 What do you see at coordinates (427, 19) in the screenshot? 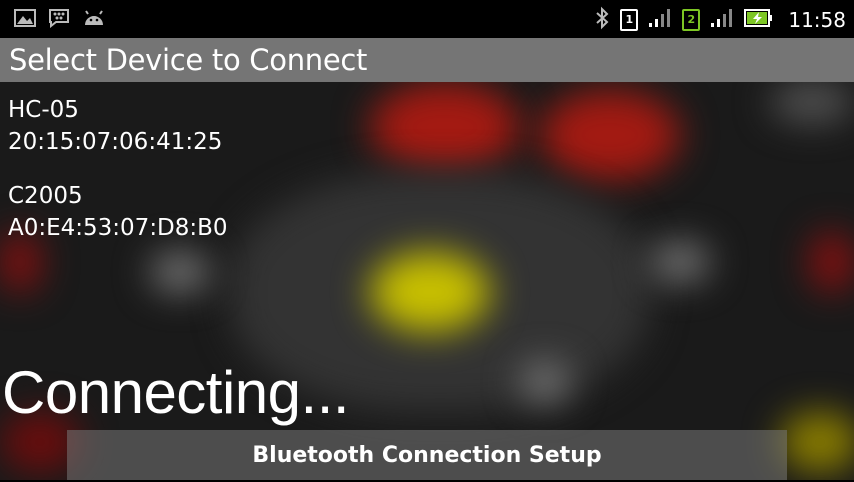
I see `status-bar: 1 2 11:58` at bounding box center [427, 19].